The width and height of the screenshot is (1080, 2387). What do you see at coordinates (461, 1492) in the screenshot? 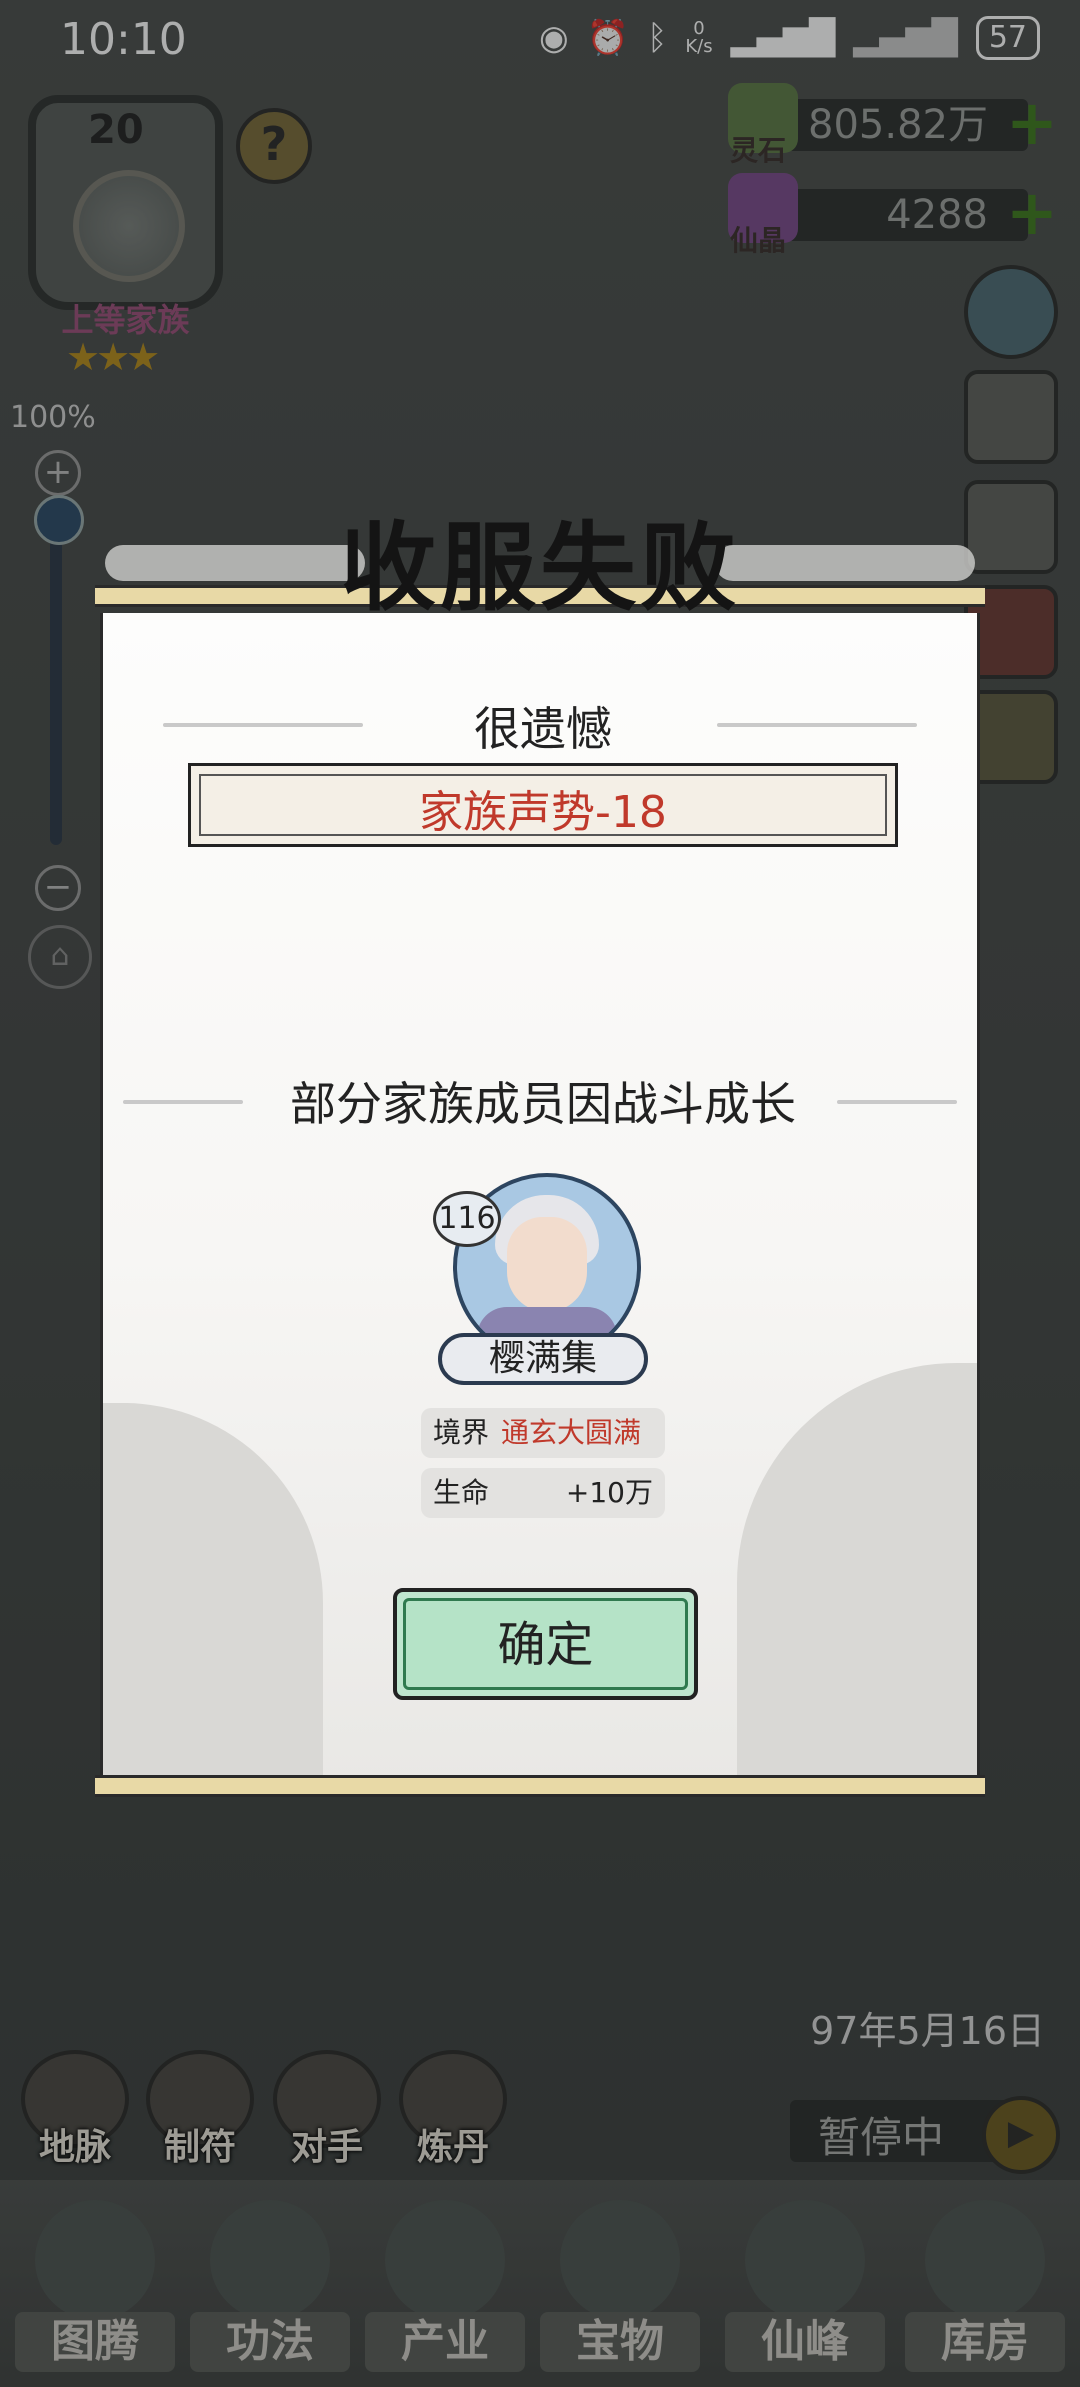
I see `life-label: 生命` at bounding box center [461, 1492].